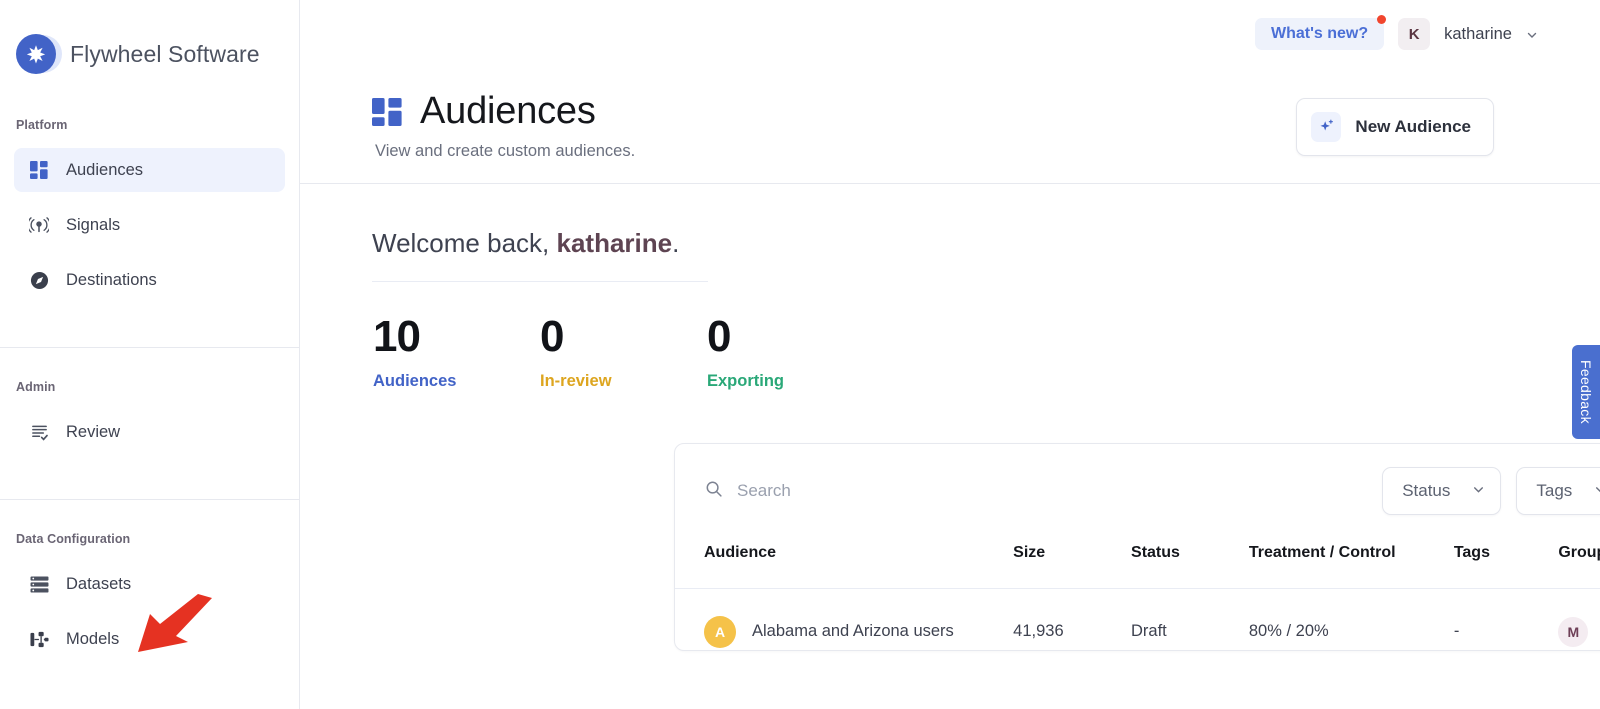 Image resolution: width=1600 pixels, height=709 pixels. I want to click on broadcast-signal-icon, so click(39, 225).